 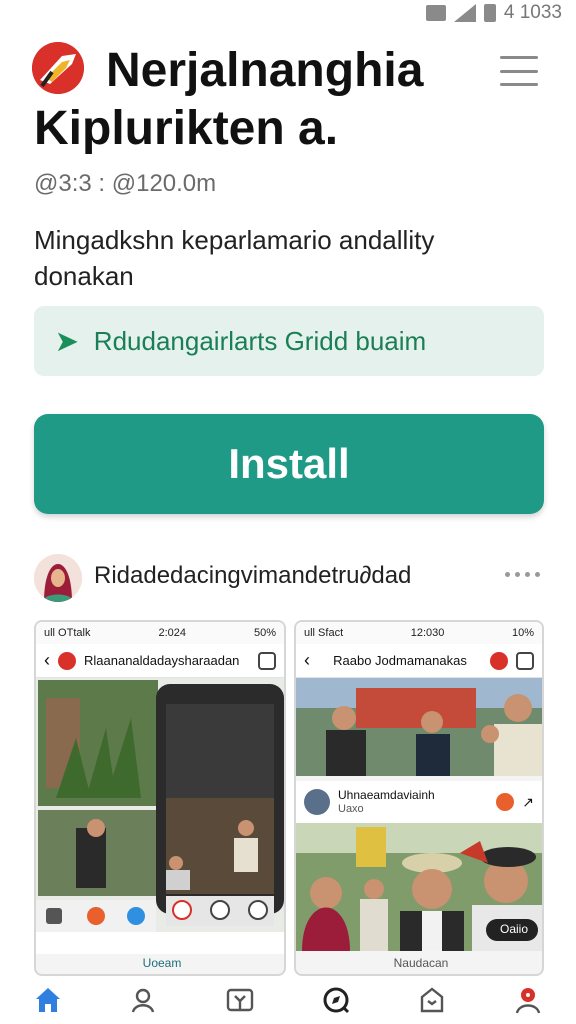 I want to click on reaction-icon, so click(x=505, y=802).